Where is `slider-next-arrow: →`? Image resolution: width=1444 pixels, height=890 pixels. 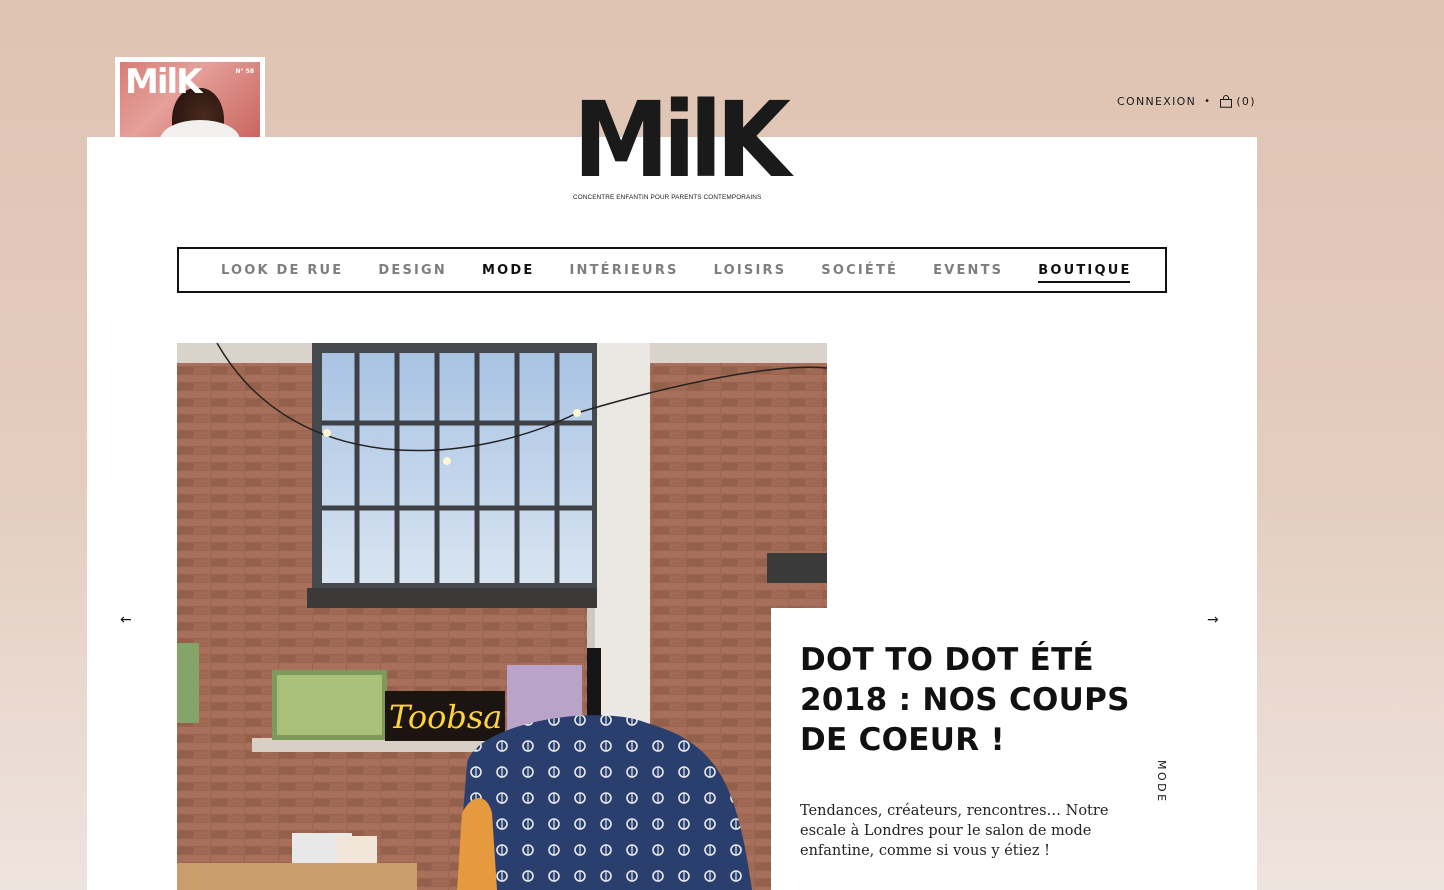
slider-next-arrow: → is located at coordinates (1213, 620).